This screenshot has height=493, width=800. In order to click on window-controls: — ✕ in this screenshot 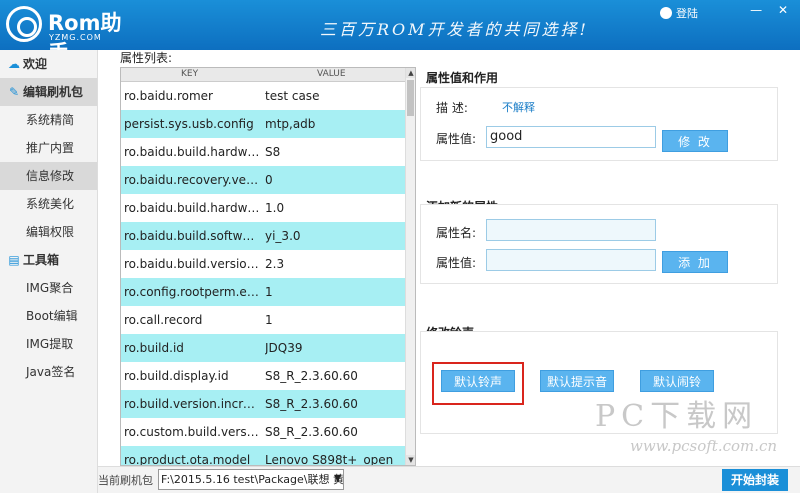, I will do `click(772, 10)`.